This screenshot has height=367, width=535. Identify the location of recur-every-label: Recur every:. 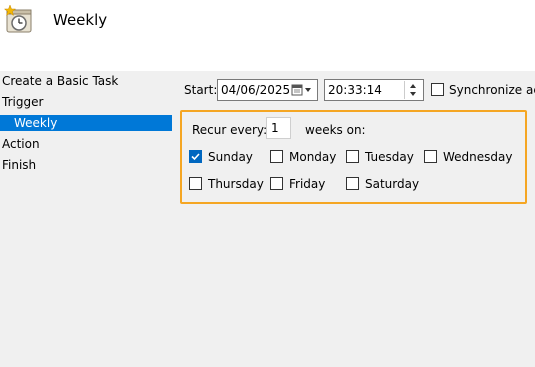
(230, 130).